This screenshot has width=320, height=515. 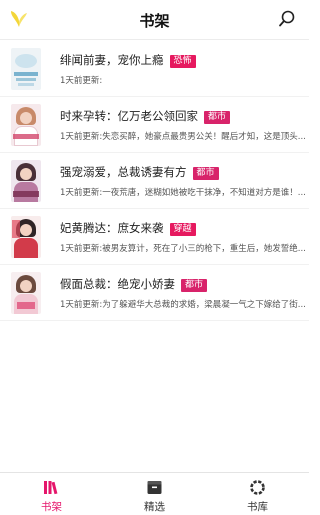 What do you see at coordinates (182, 229) in the screenshot?
I see `genre-tag: 穿越` at bounding box center [182, 229].